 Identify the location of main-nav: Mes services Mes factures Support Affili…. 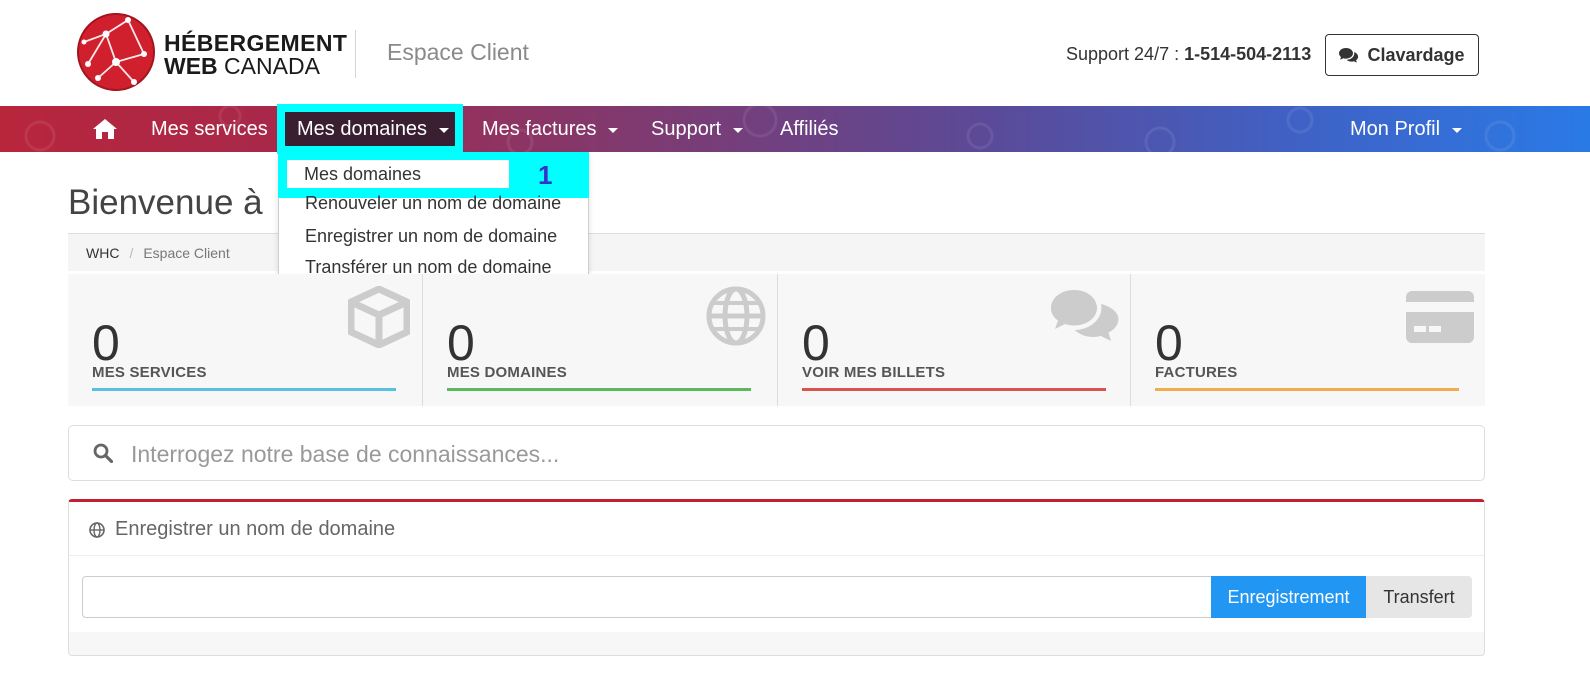
(795, 129).